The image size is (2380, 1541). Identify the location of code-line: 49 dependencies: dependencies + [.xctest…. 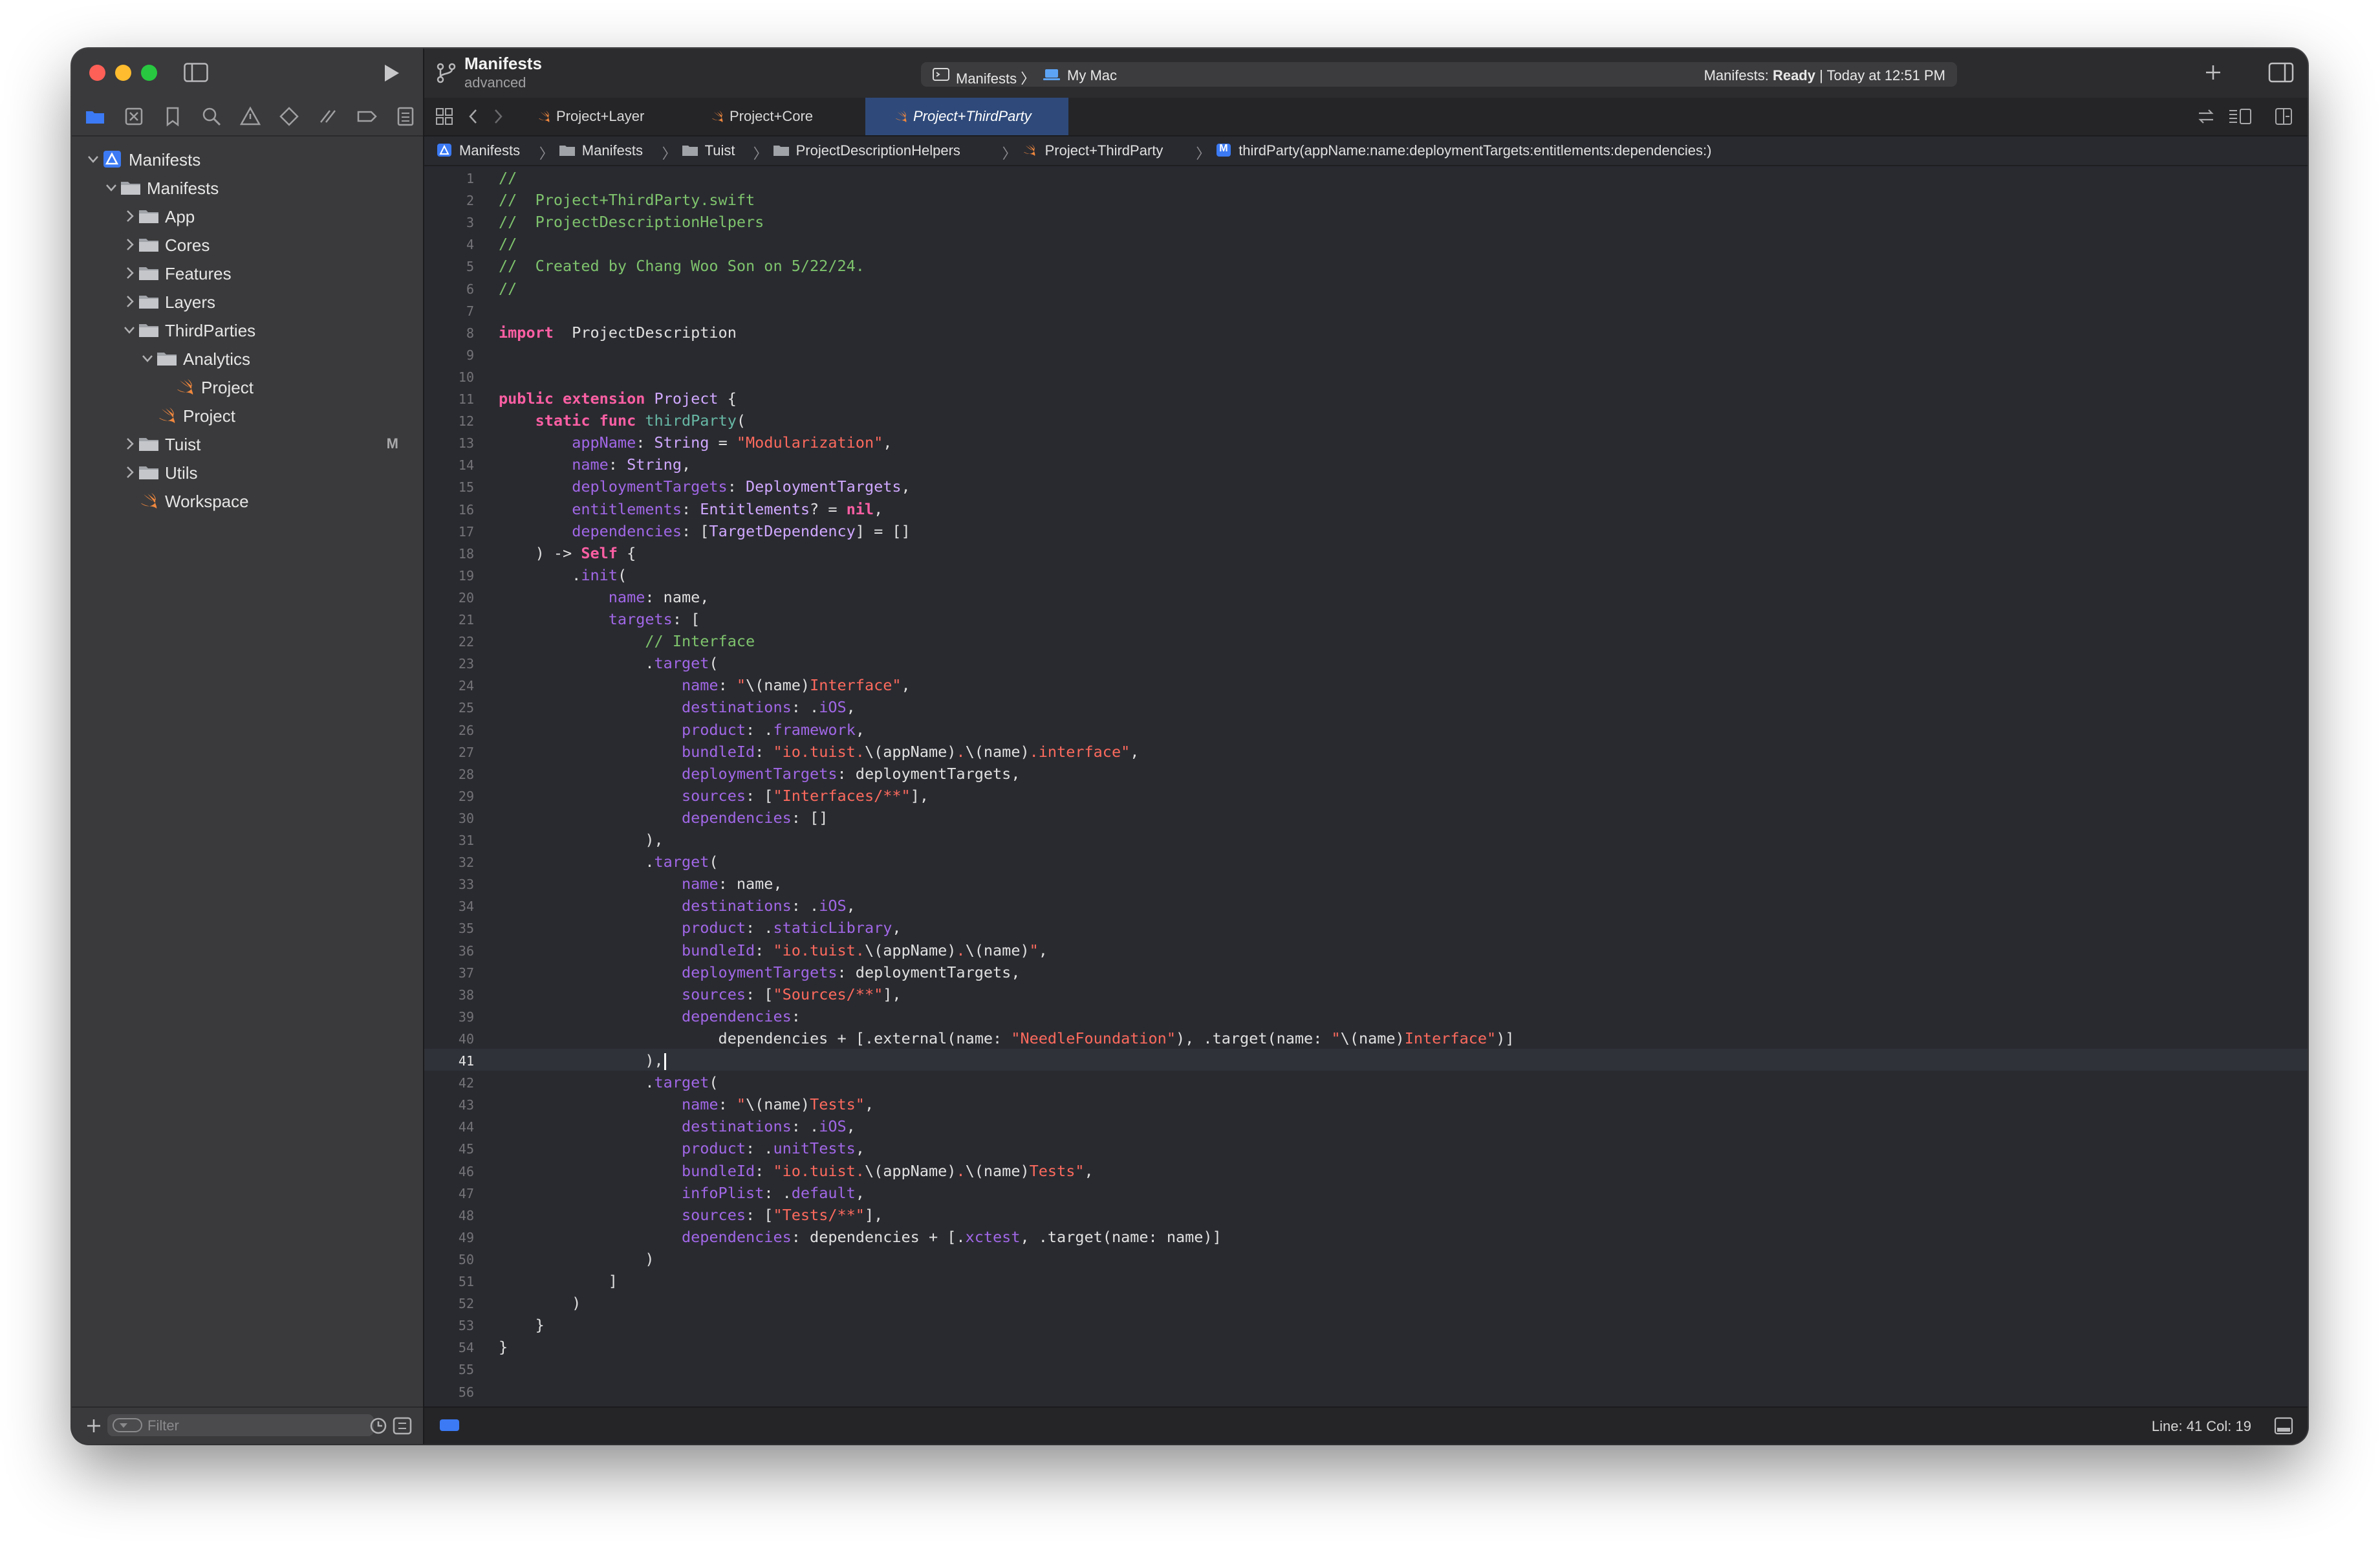
(1366, 1236).